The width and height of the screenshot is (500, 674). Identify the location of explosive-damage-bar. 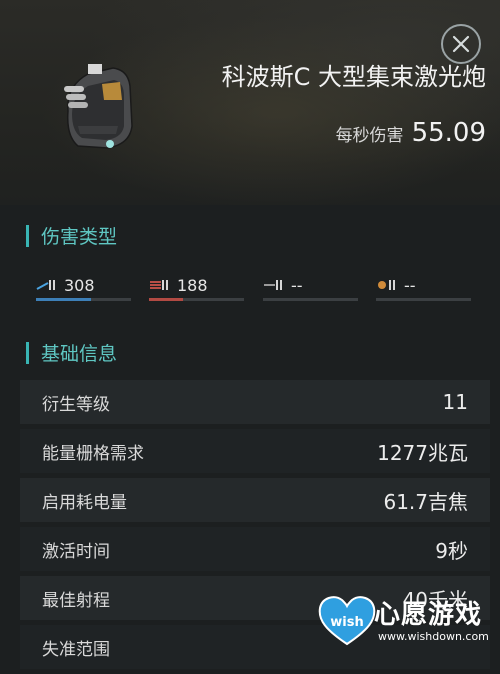
(423, 299).